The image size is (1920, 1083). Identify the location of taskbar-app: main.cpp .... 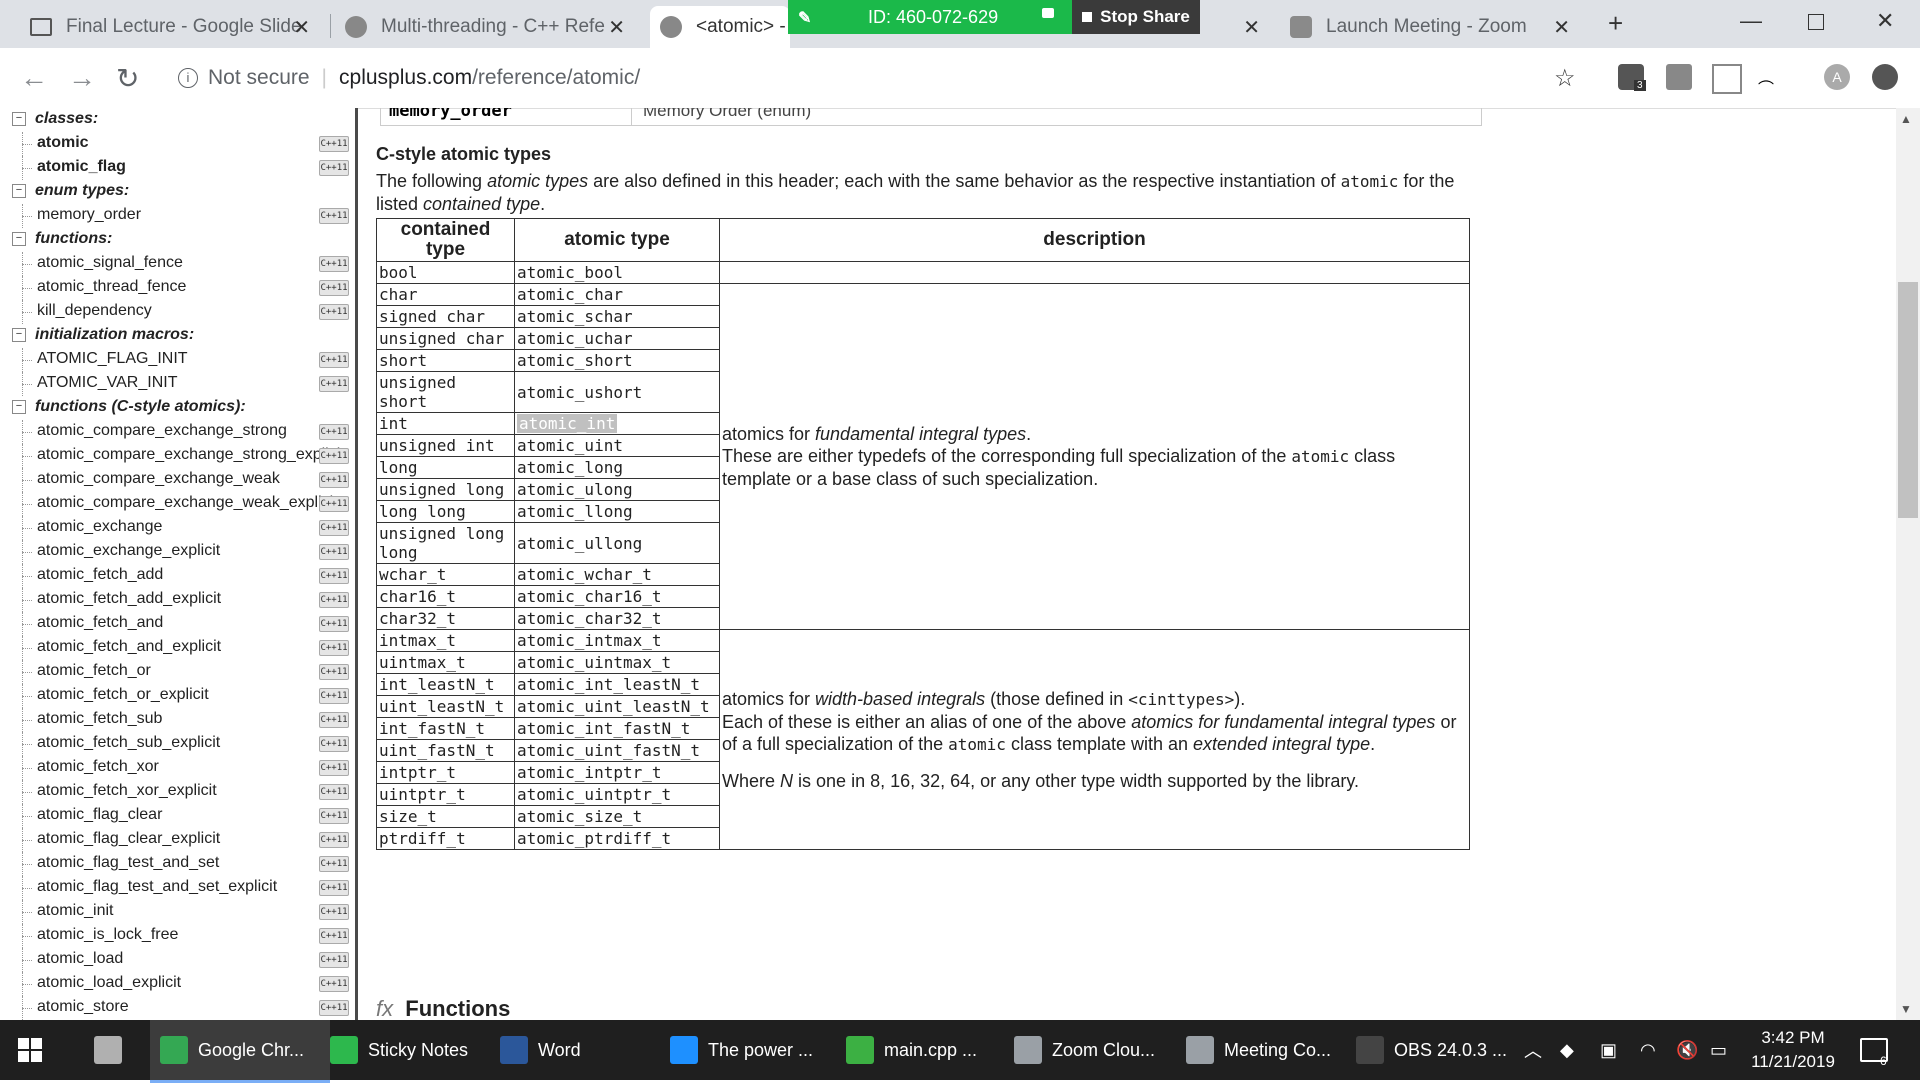
(911, 1050).